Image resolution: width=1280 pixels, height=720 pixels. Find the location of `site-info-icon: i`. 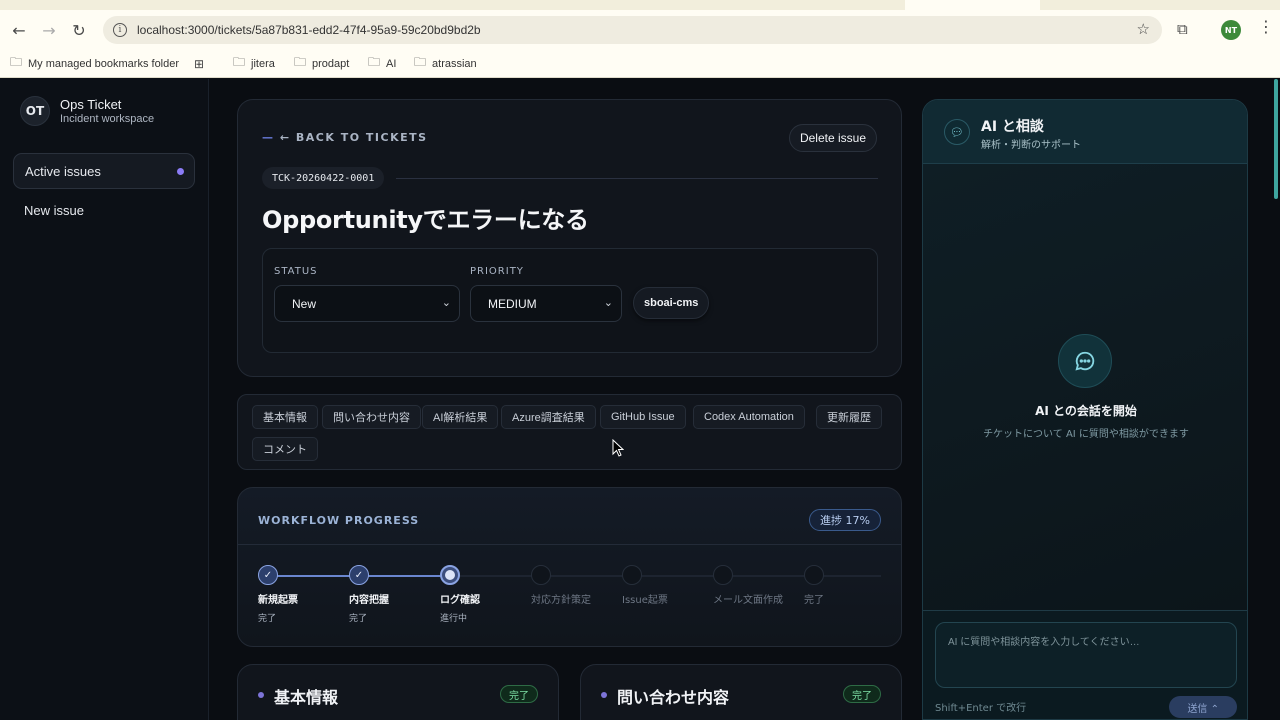

site-info-icon: i is located at coordinates (120, 30).